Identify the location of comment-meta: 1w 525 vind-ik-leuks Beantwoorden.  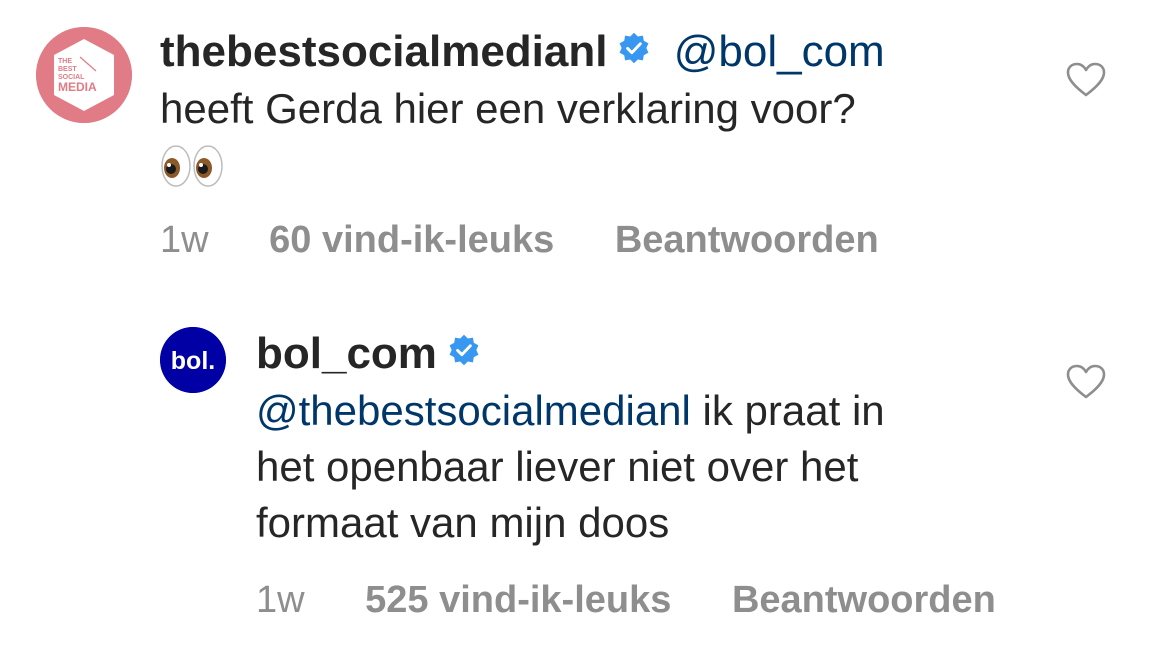
(626, 600).